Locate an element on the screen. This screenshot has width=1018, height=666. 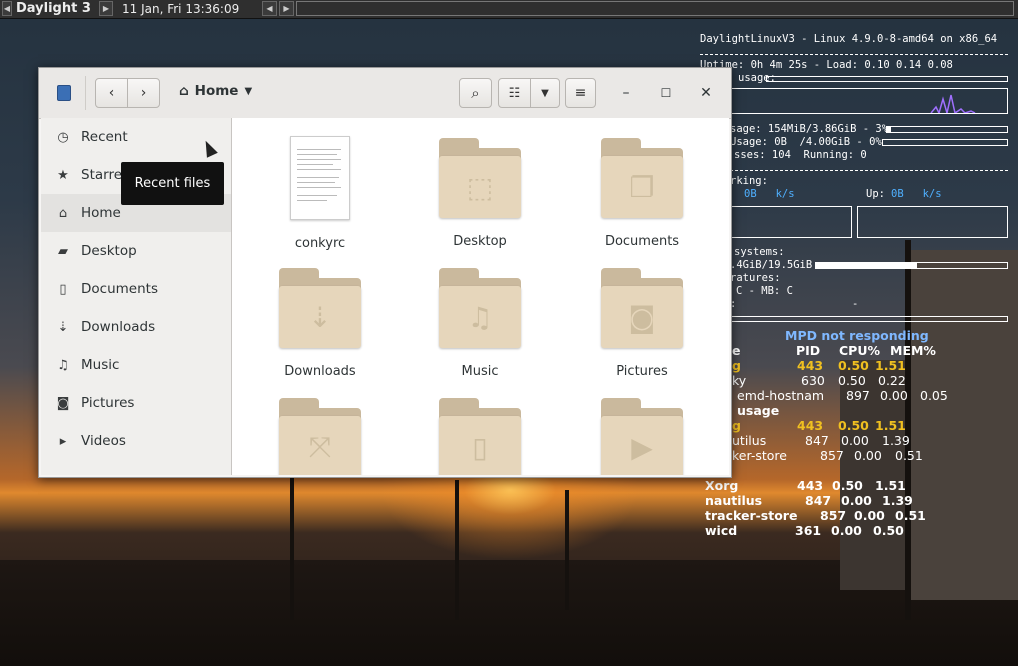
close-button: ✕ is located at coordinates (706, 93).